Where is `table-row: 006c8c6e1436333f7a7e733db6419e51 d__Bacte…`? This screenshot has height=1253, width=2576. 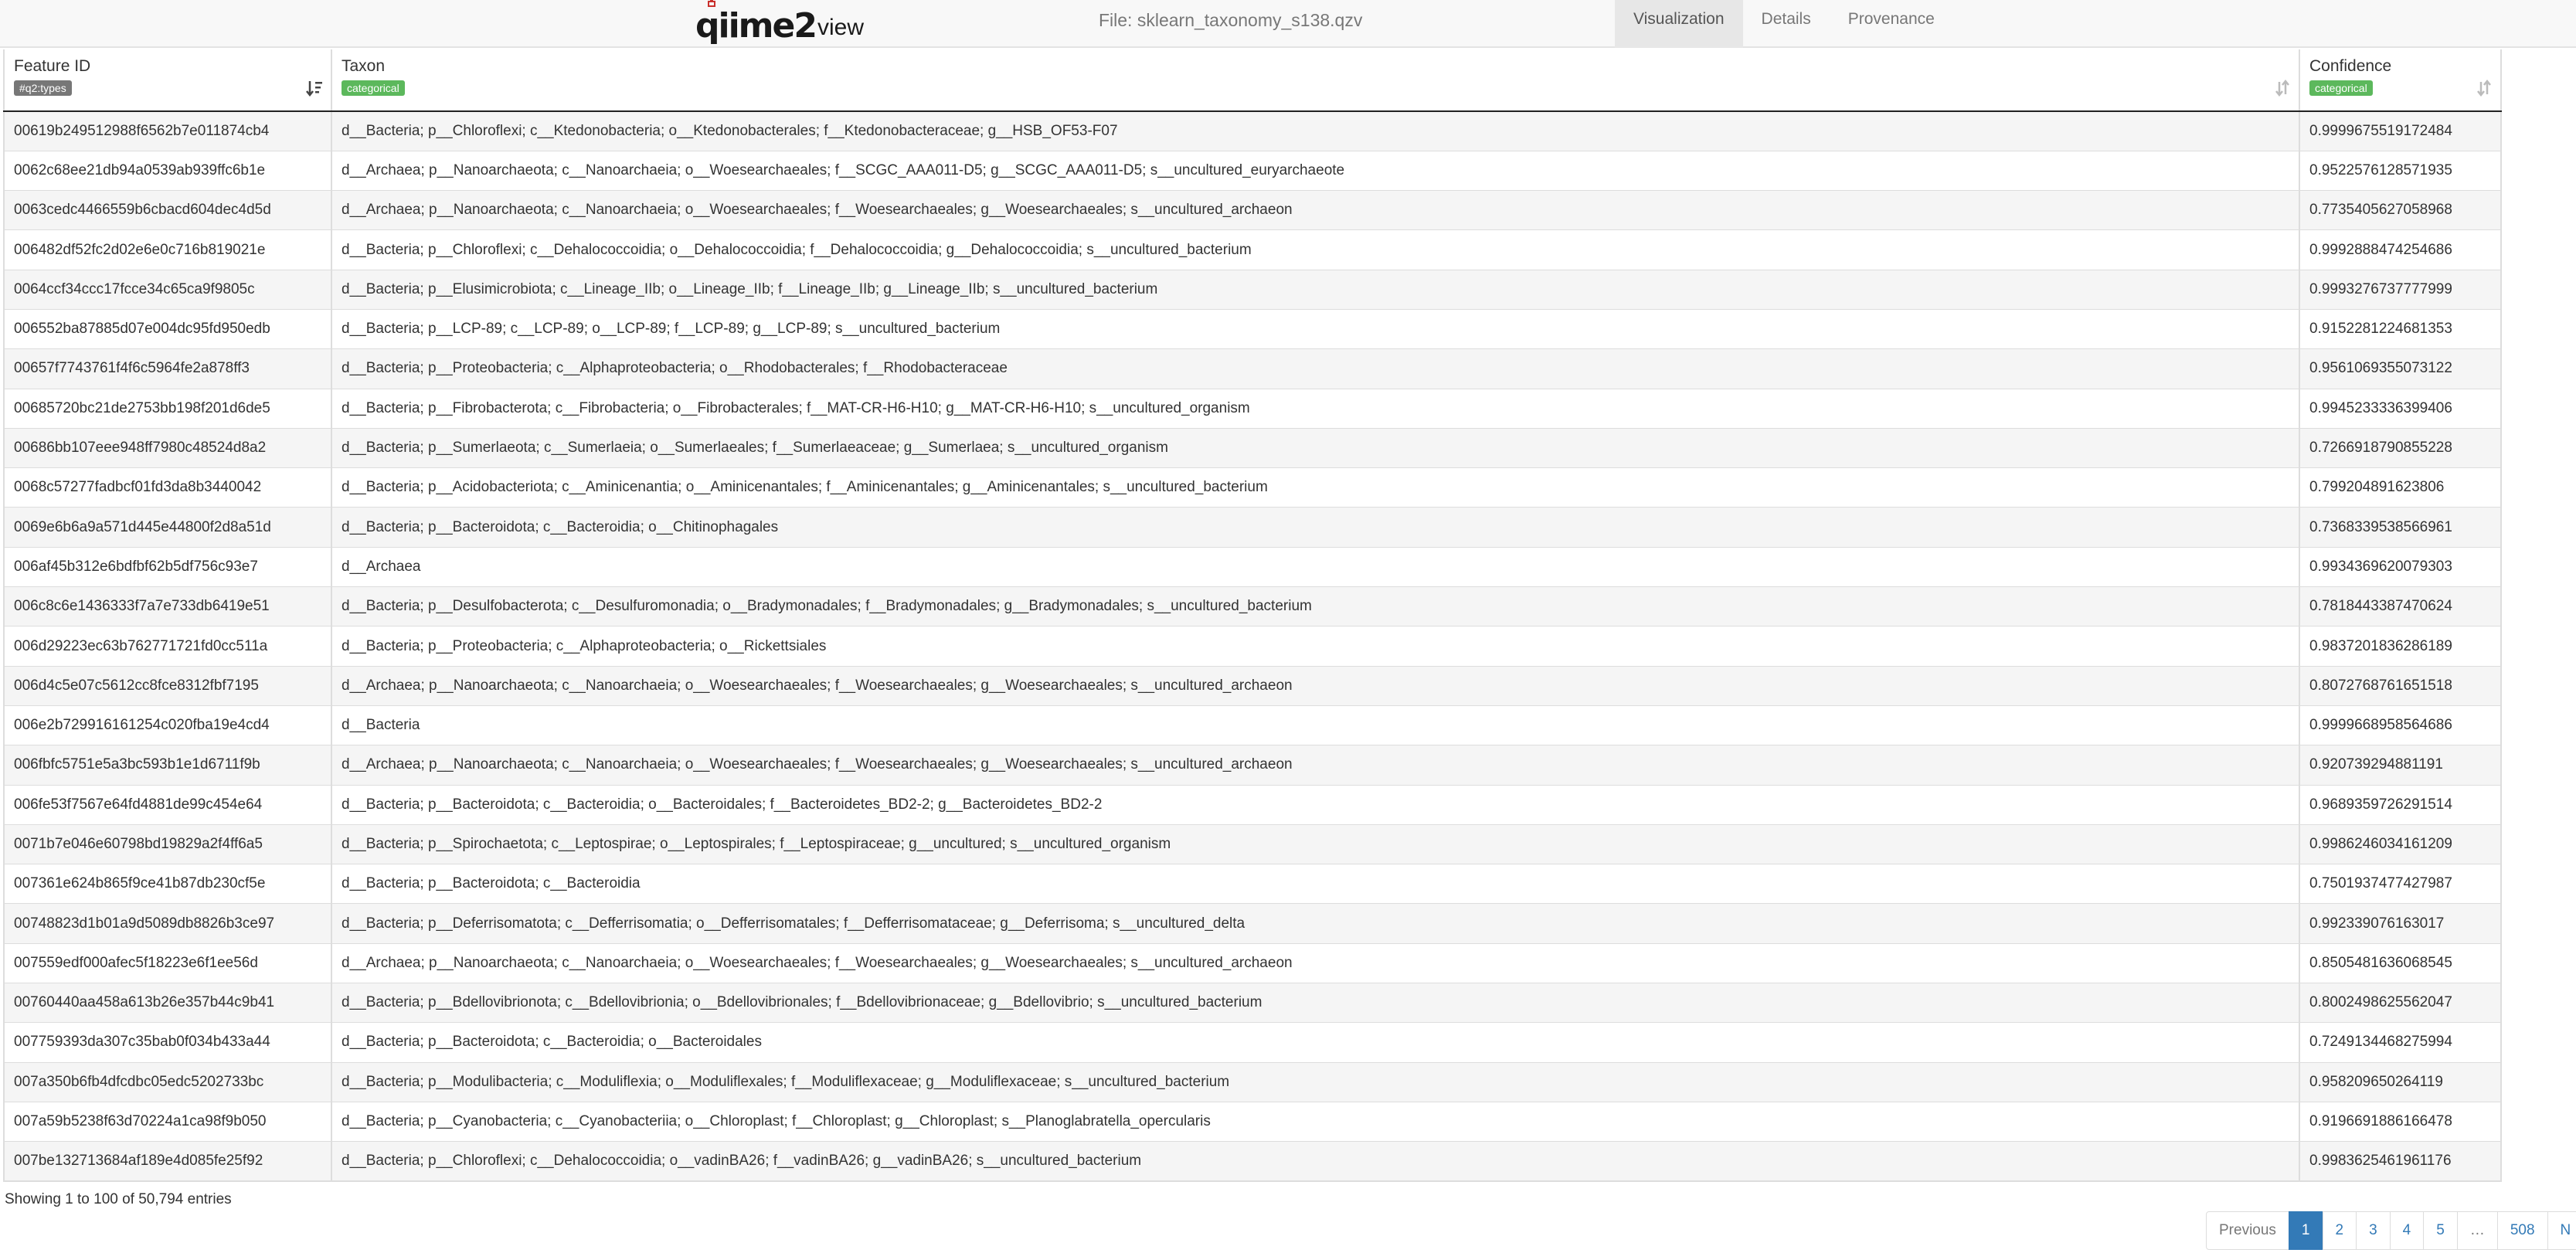 table-row: 006c8c6e1436333f7a7e733db6419e51 d__Bacte… is located at coordinates (1252, 606).